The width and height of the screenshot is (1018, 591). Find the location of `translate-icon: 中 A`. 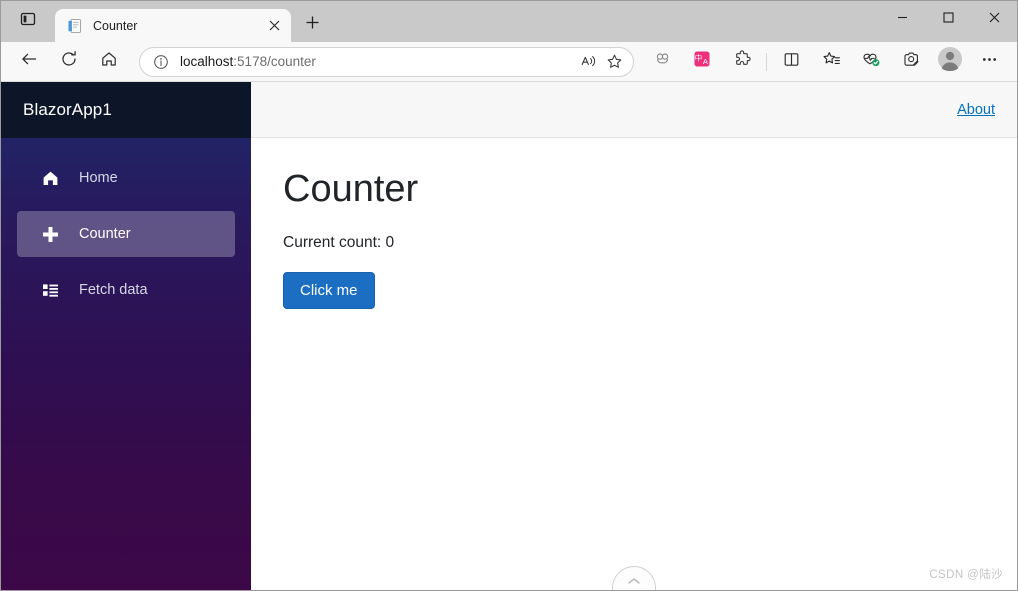

translate-icon: 中 A is located at coordinates (702, 61).